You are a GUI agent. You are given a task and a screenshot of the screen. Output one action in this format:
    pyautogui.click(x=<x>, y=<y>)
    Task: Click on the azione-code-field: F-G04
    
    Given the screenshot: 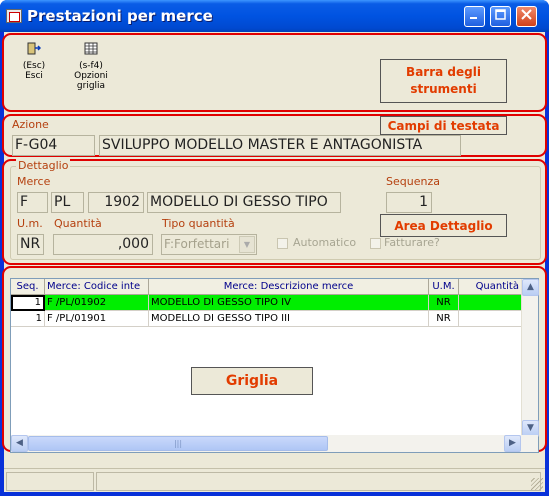 What is the action you would take?
    pyautogui.click(x=53, y=145)
    